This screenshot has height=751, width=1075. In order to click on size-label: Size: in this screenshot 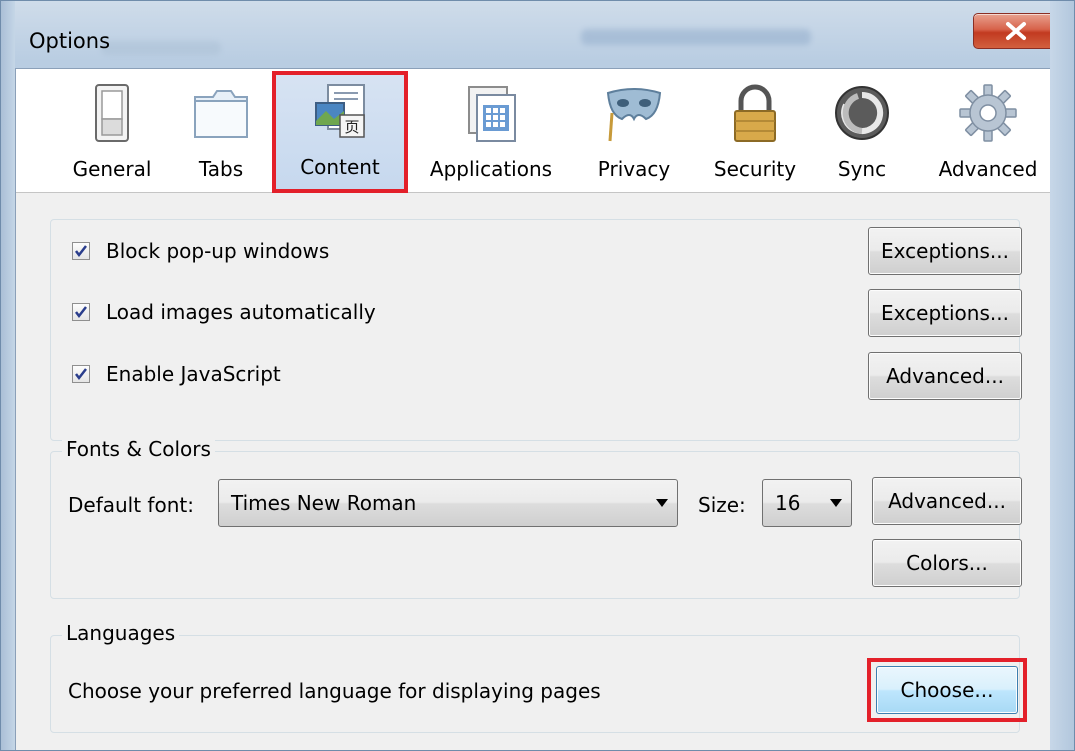, I will do `click(722, 505)`.